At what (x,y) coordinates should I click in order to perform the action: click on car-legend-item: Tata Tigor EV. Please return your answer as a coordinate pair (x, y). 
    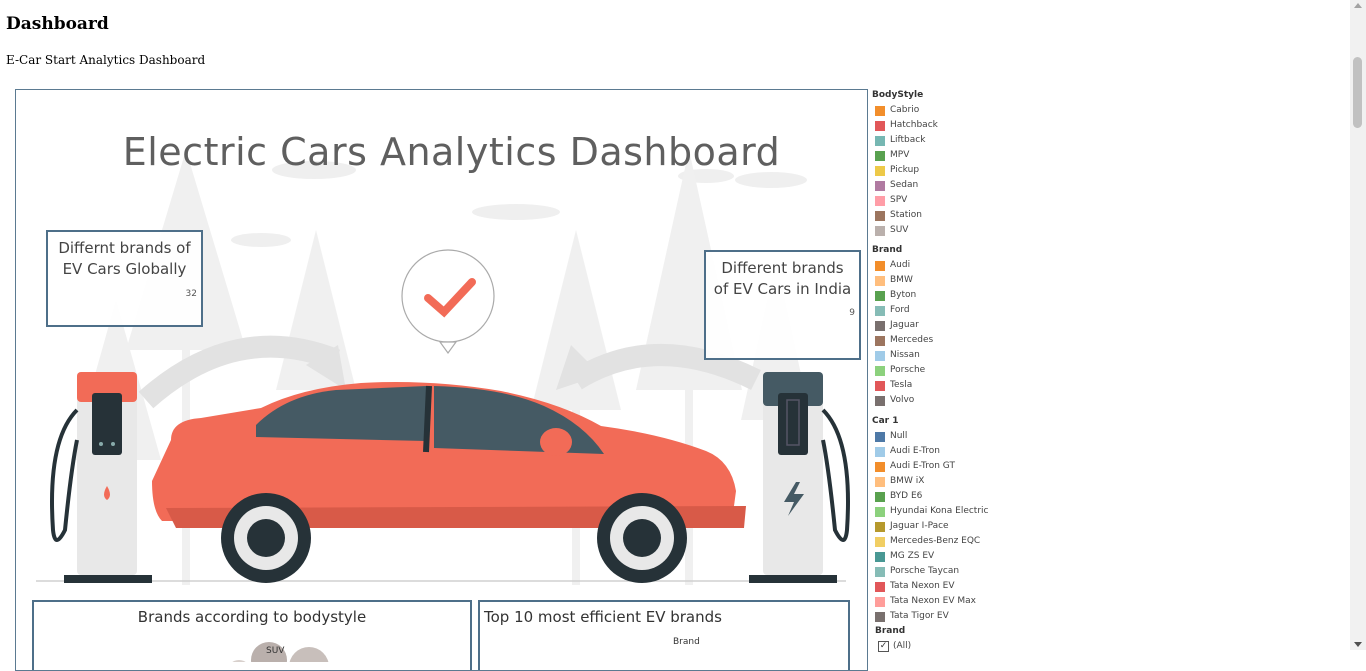
    Looking at the image, I should click on (937, 616).